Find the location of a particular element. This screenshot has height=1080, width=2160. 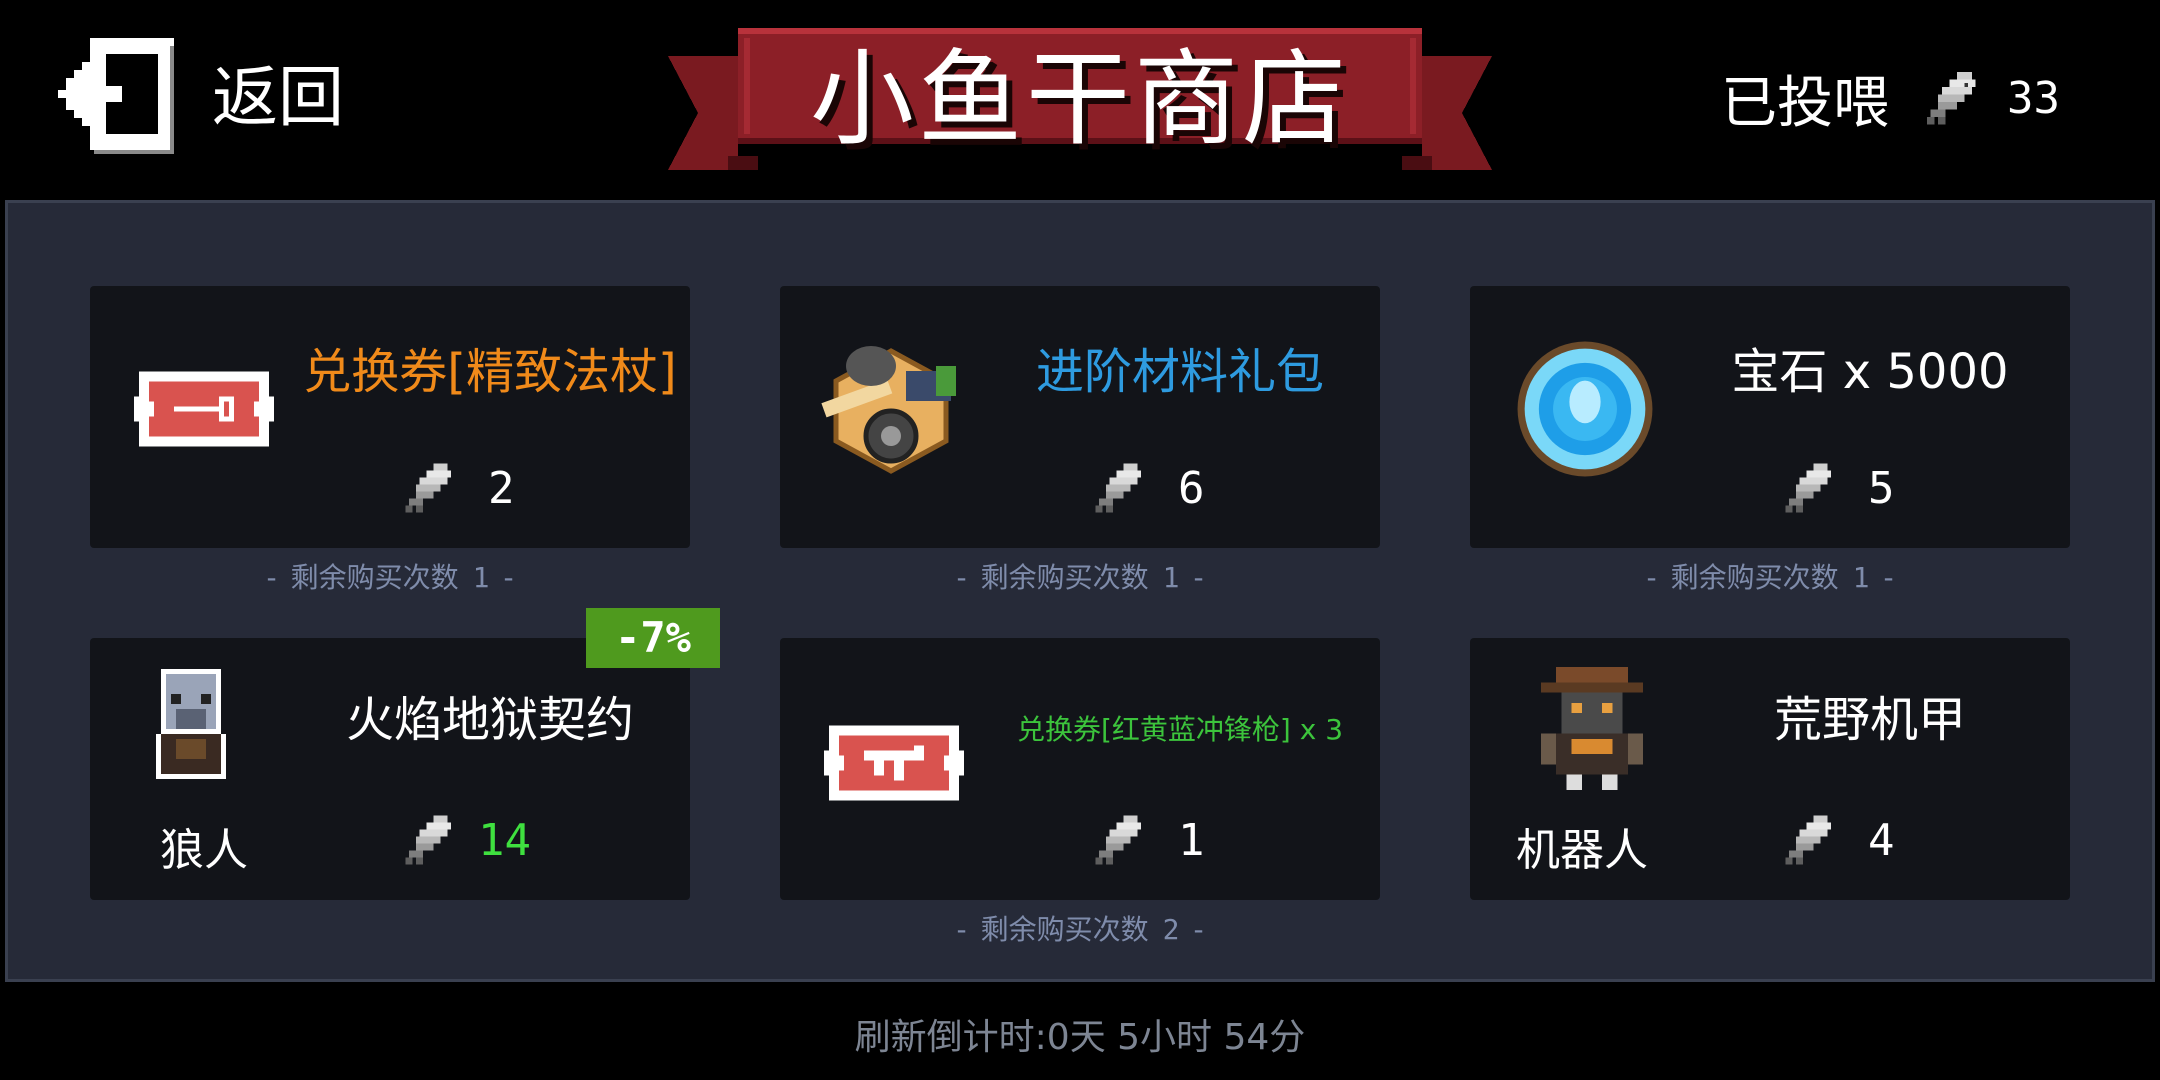

price-value: 4 is located at coordinates (1881, 840).